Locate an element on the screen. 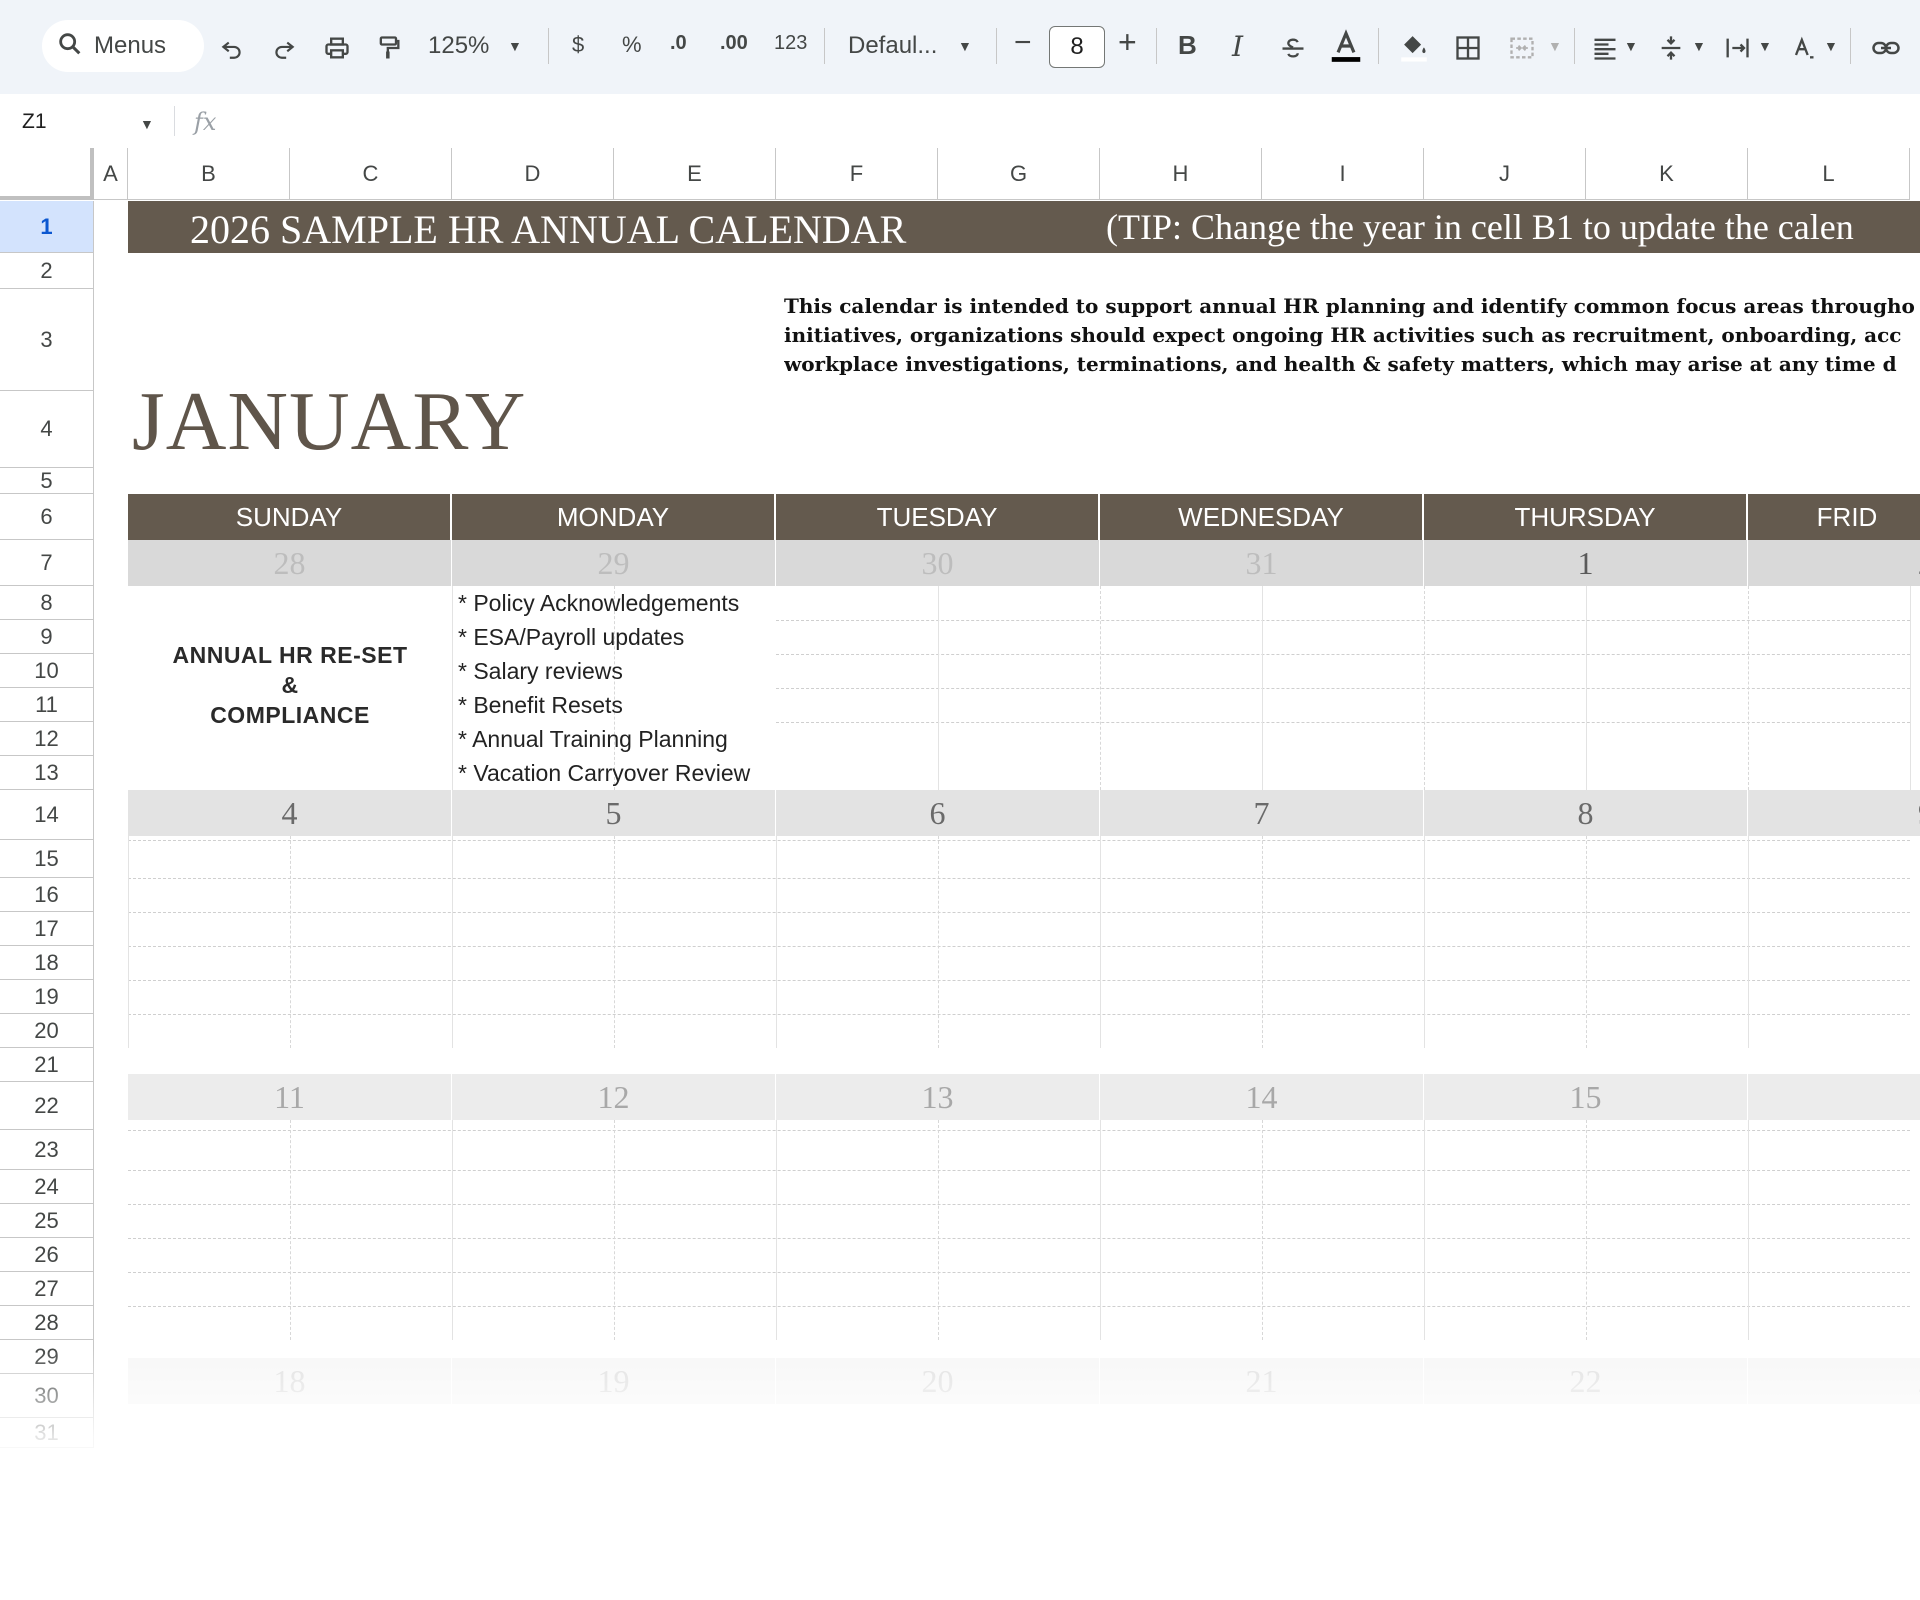 The image size is (1920, 1600). strikethrough-icon is located at coordinates (1293, 48).